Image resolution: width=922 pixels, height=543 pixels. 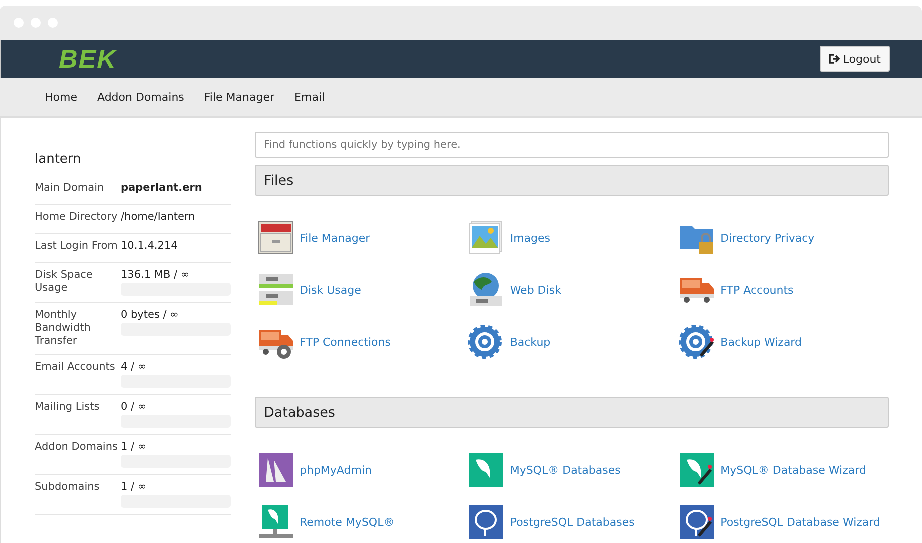 I want to click on logout-icon, so click(x=834, y=59).